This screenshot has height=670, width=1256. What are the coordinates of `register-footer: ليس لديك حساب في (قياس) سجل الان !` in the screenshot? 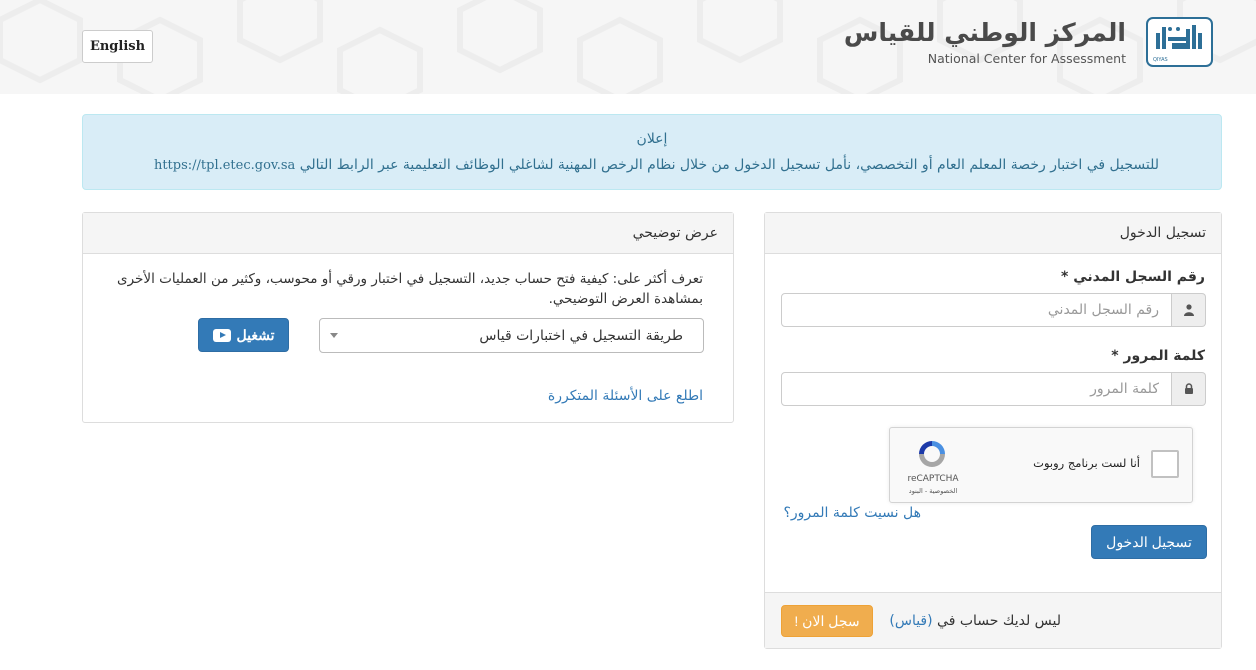 It's located at (993, 620).